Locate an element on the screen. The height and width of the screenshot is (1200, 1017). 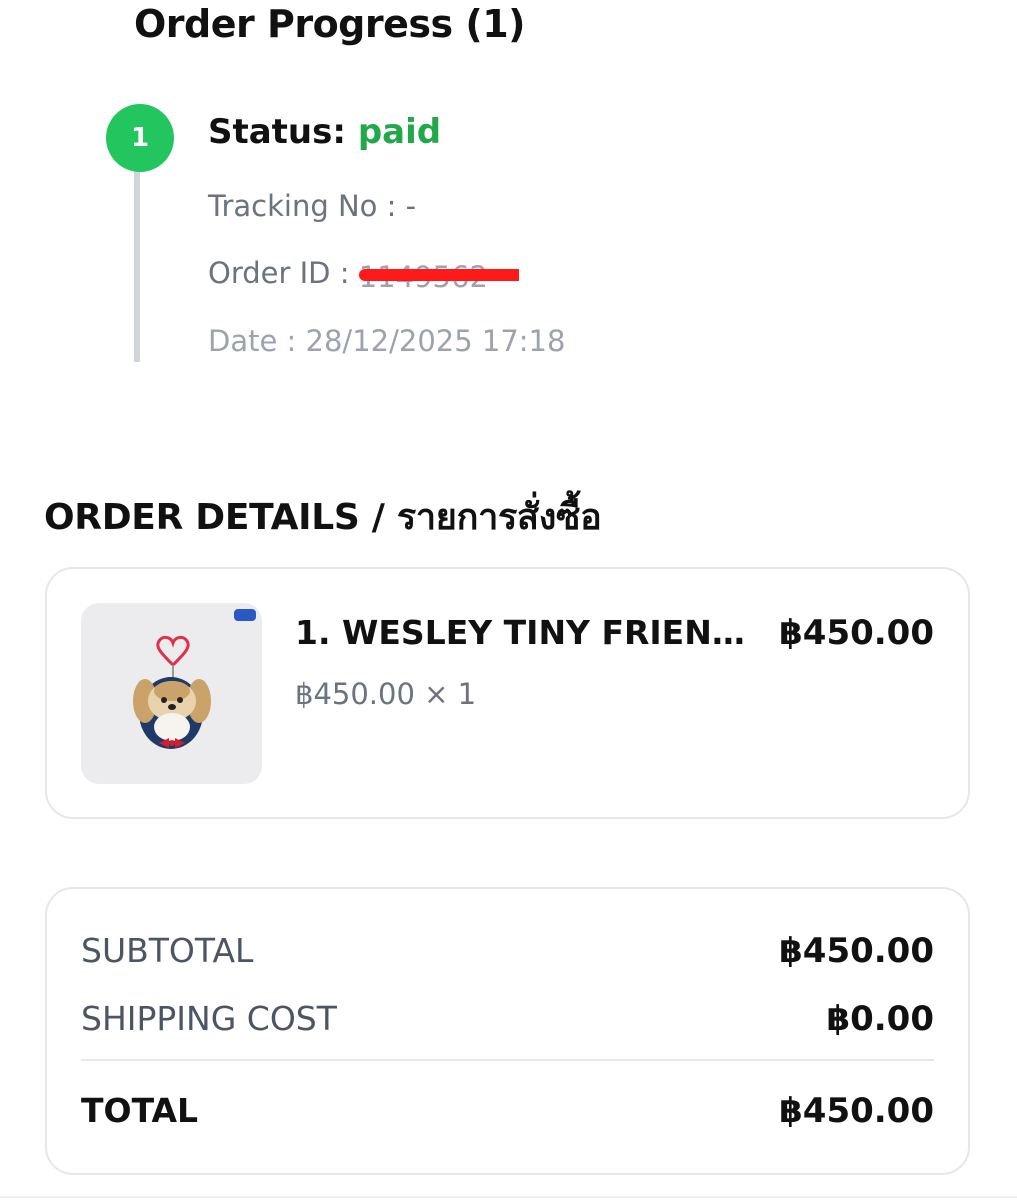
total-row: TOTAL ฿450.00 is located at coordinates (507, 1111).